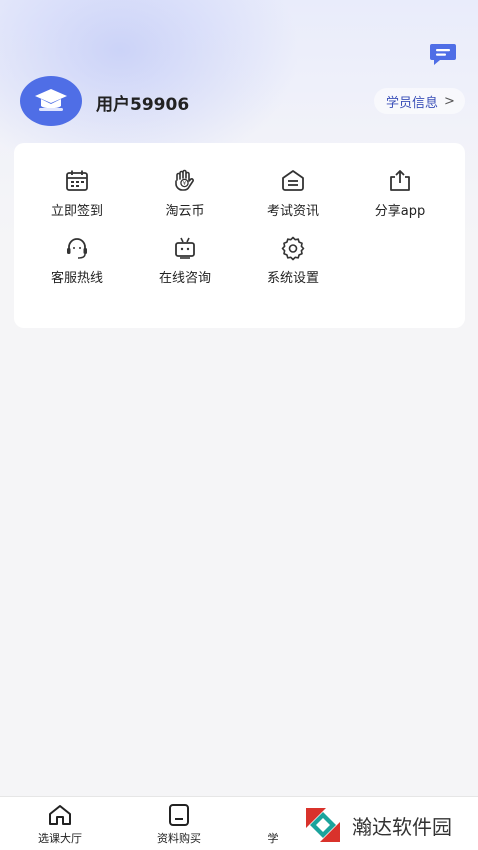  What do you see at coordinates (292, 211) in the screenshot?
I see `grid-item-label: 考试资讯` at bounding box center [292, 211].